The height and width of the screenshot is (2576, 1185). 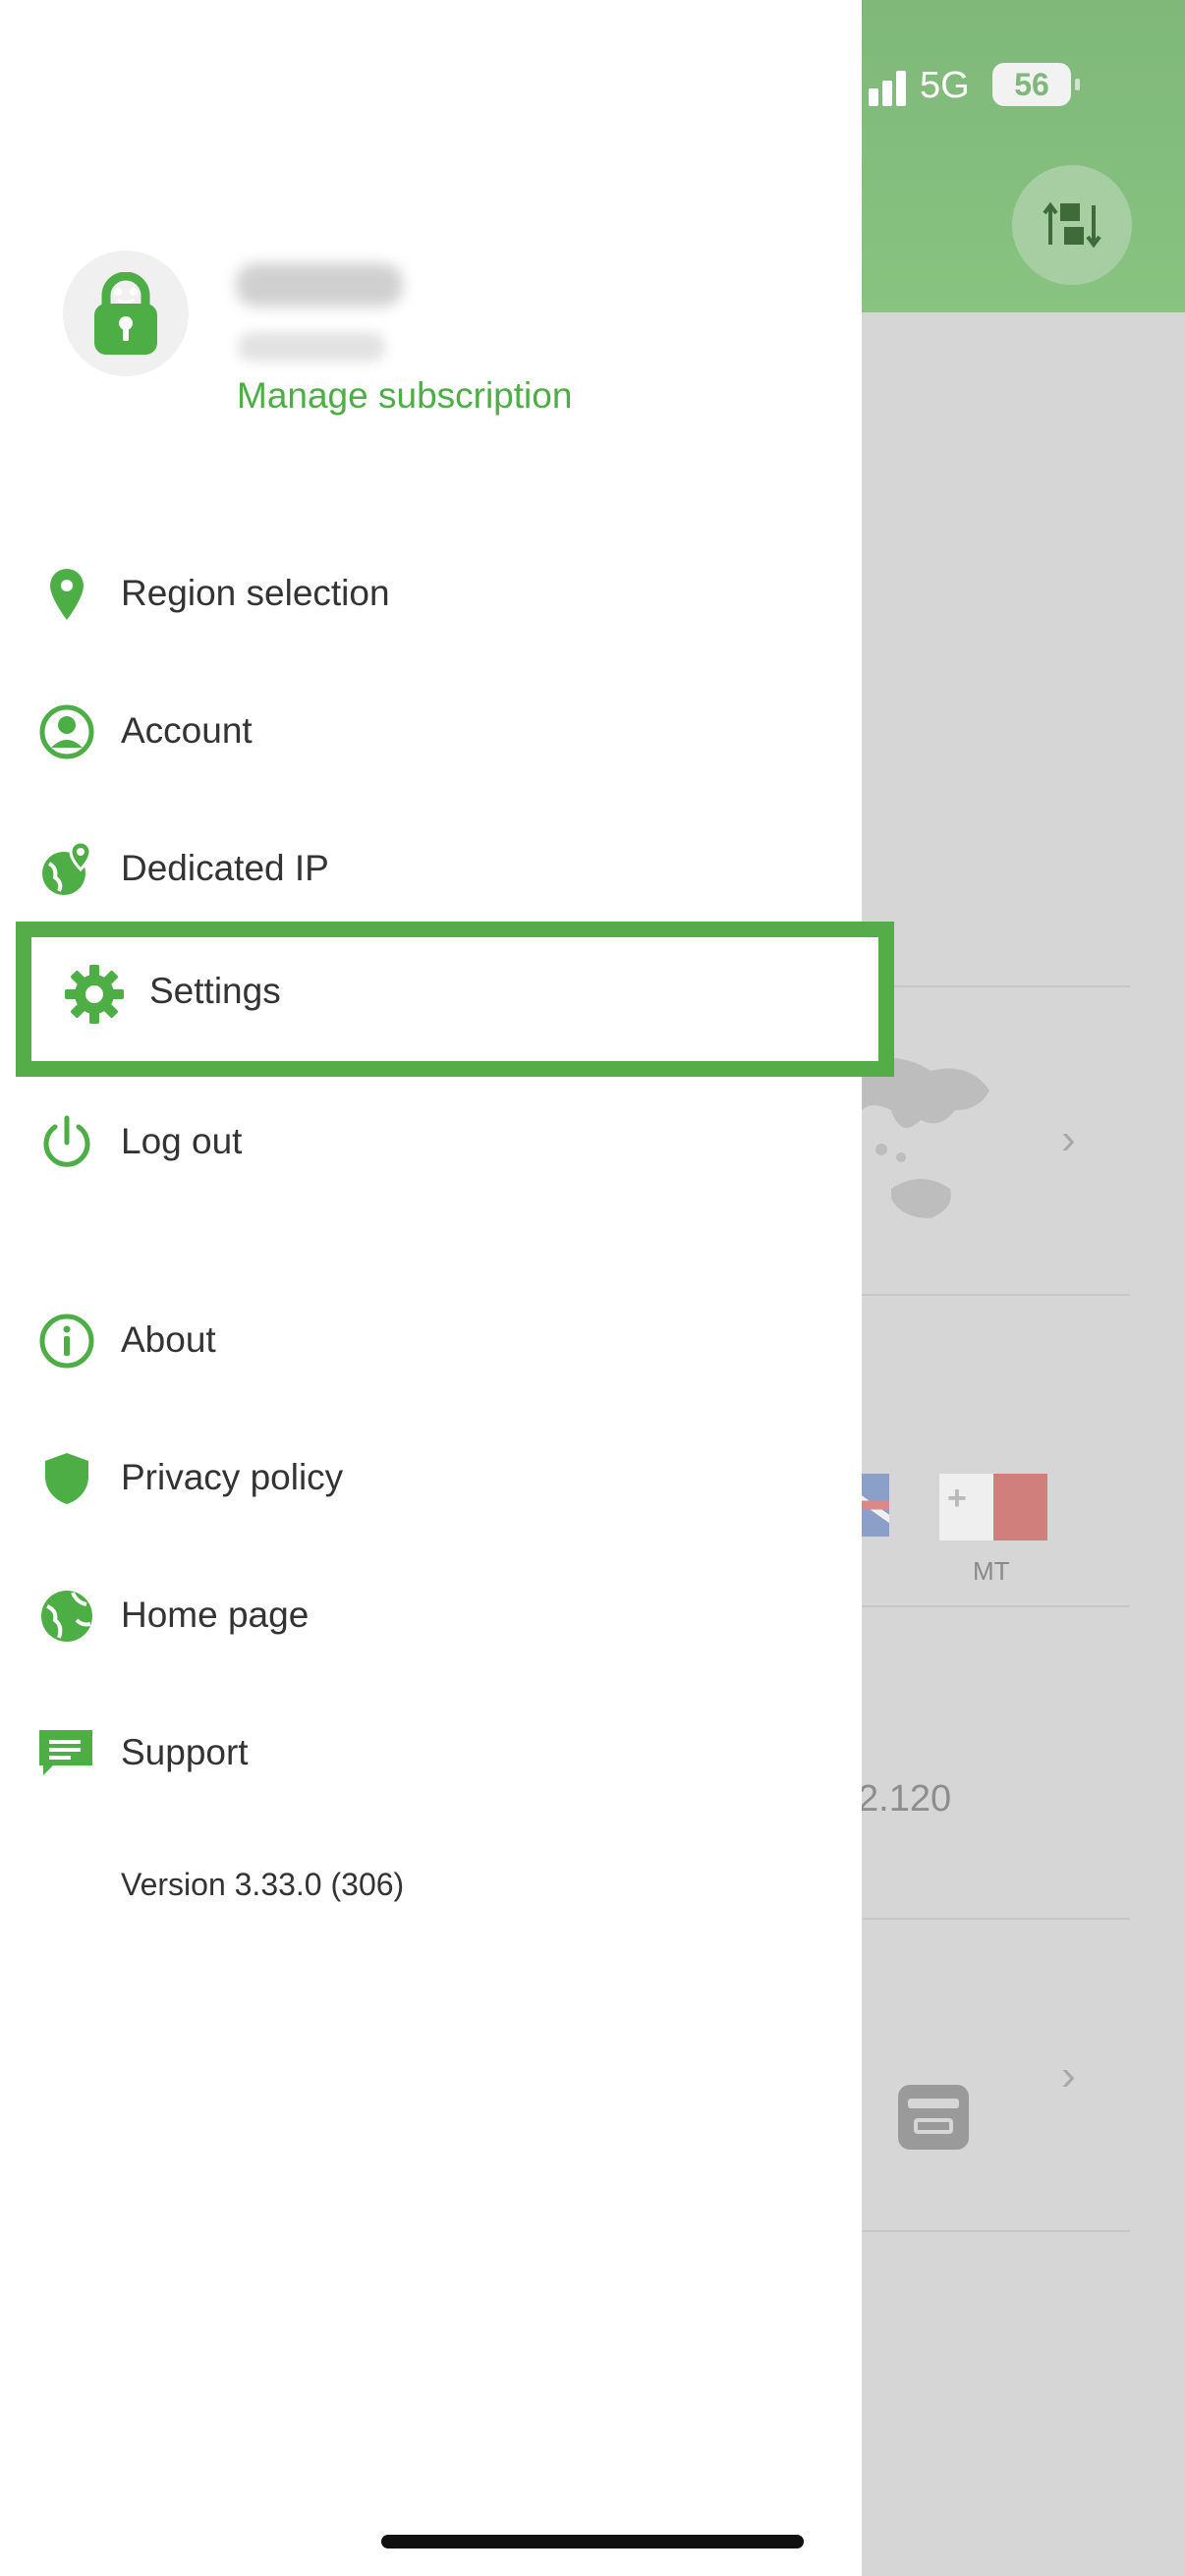 I want to click on menu-item-dedicated-ip: Dedicated IP, so click(x=431, y=869).